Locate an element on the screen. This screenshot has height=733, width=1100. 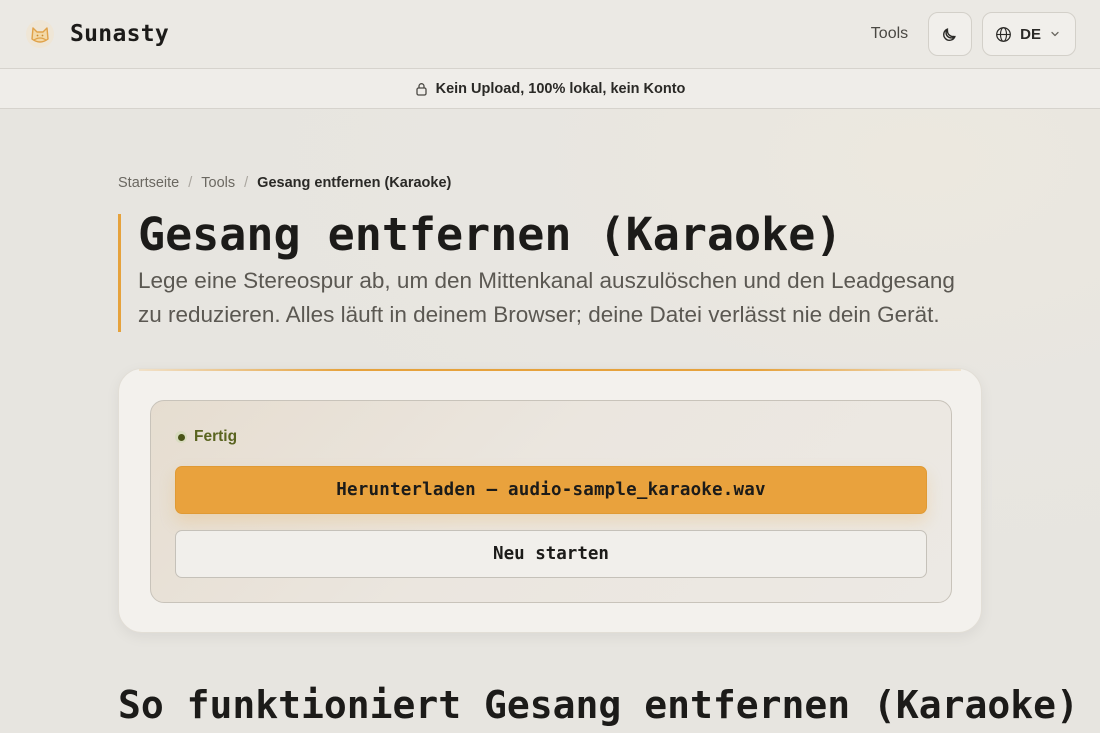
brand-name: Sunasty is located at coordinates (120, 34).